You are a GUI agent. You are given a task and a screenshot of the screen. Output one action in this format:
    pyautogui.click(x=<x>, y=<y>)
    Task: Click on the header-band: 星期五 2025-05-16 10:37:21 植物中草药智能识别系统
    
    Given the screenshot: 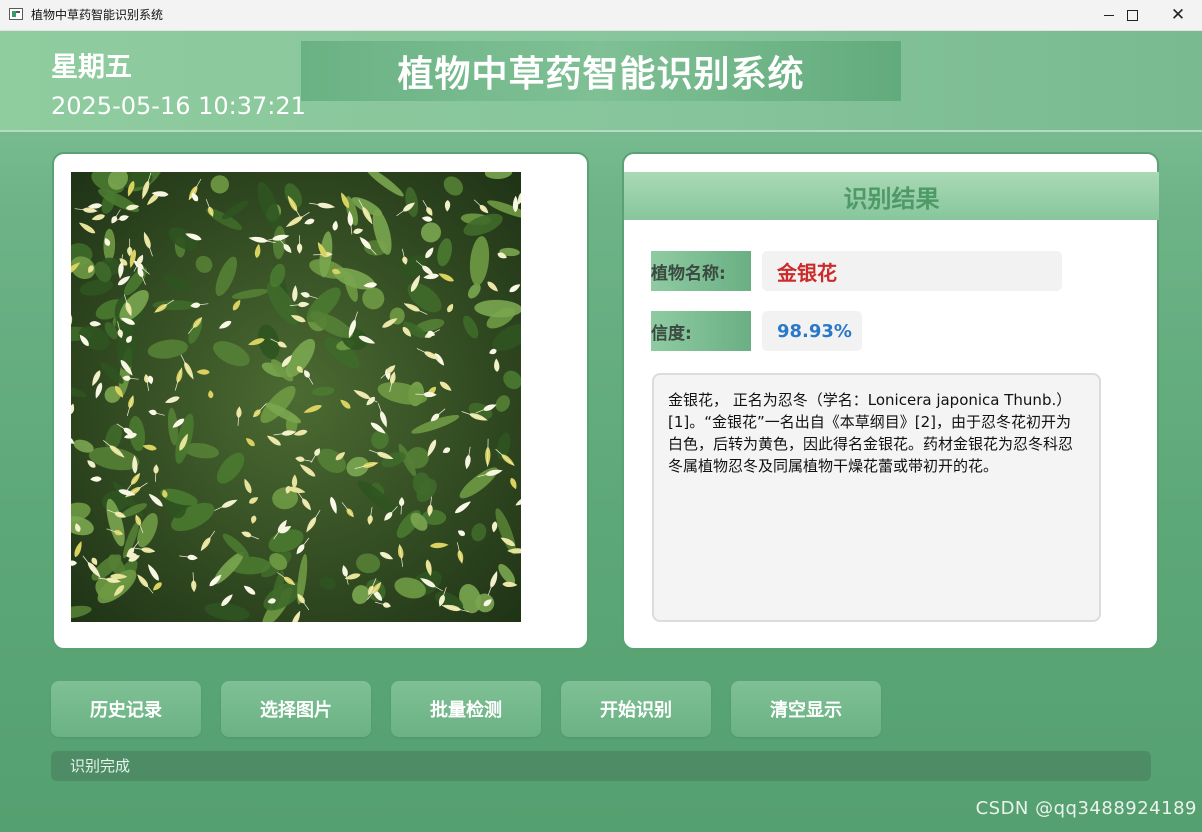 What is the action you would take?
    pyautogui.click(x=601, y=81)
    